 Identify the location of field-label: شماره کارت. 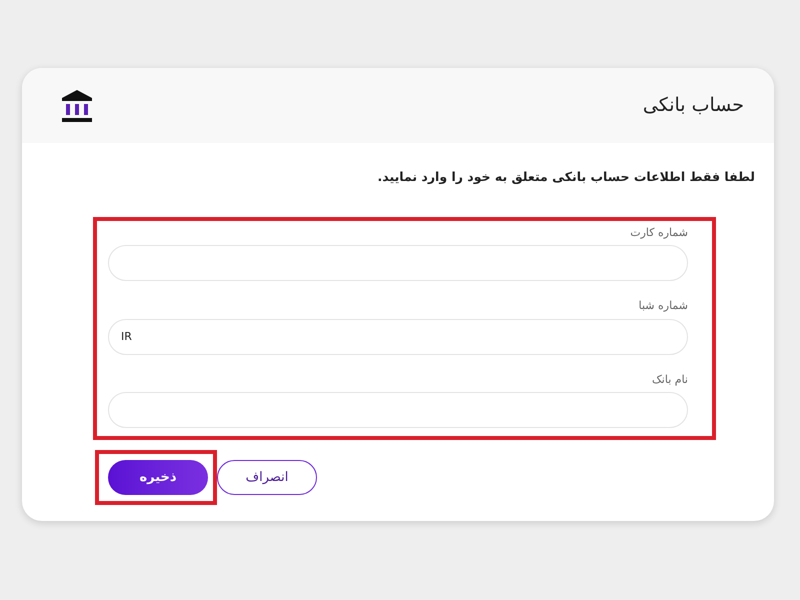
(658, 232).